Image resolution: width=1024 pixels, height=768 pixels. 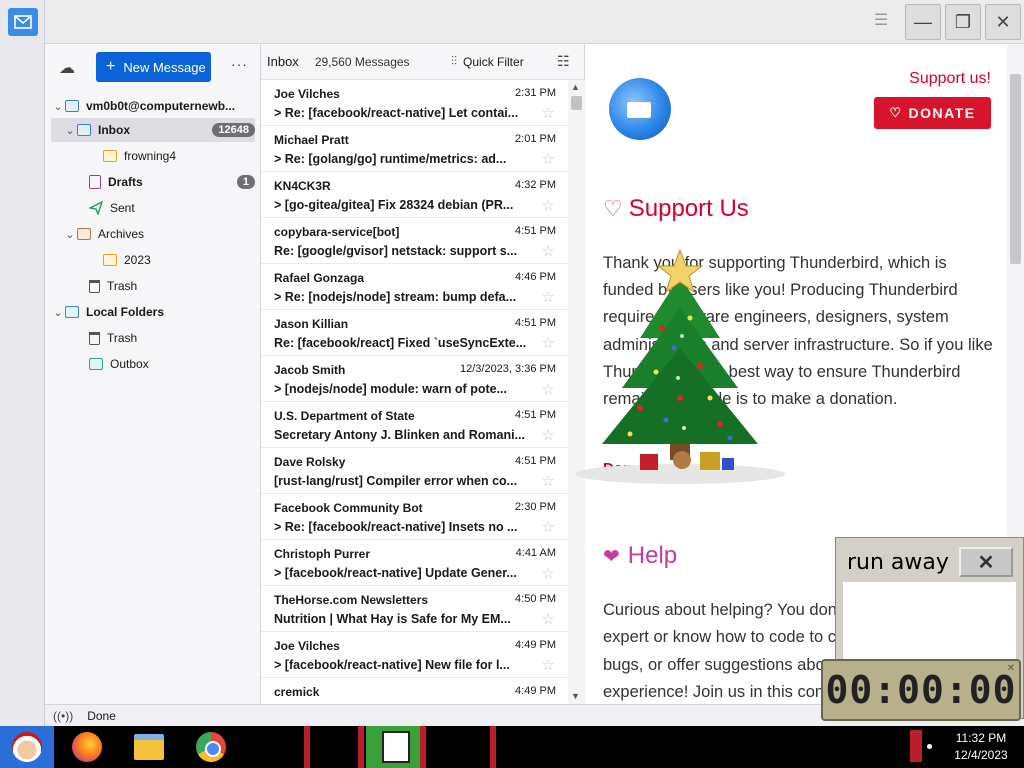 I want to click on local-folders-row: ⌄ Local Folders, so click(x=153, y=312).